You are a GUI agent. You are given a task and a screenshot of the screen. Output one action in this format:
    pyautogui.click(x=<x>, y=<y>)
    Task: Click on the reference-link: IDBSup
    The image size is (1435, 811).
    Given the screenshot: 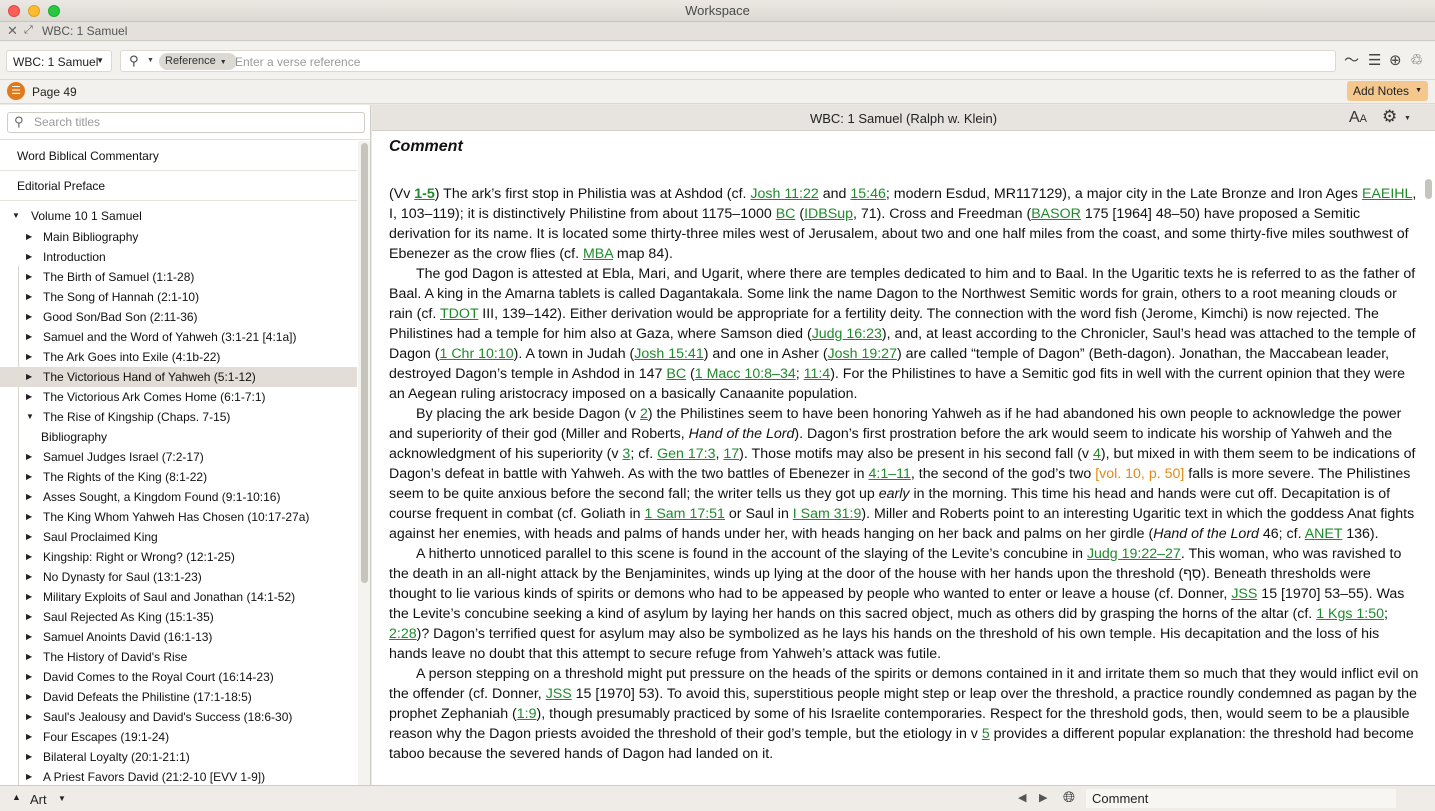 What is the action you would take?
    pyautogui.click(x=828, y=214)
    